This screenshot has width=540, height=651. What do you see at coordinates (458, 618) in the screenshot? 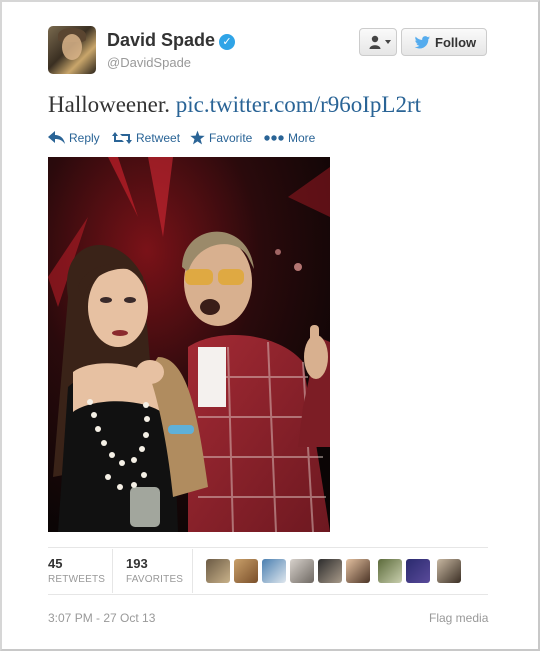
I see `flag-media-link: Flag media` at bounding box center [458, 618].